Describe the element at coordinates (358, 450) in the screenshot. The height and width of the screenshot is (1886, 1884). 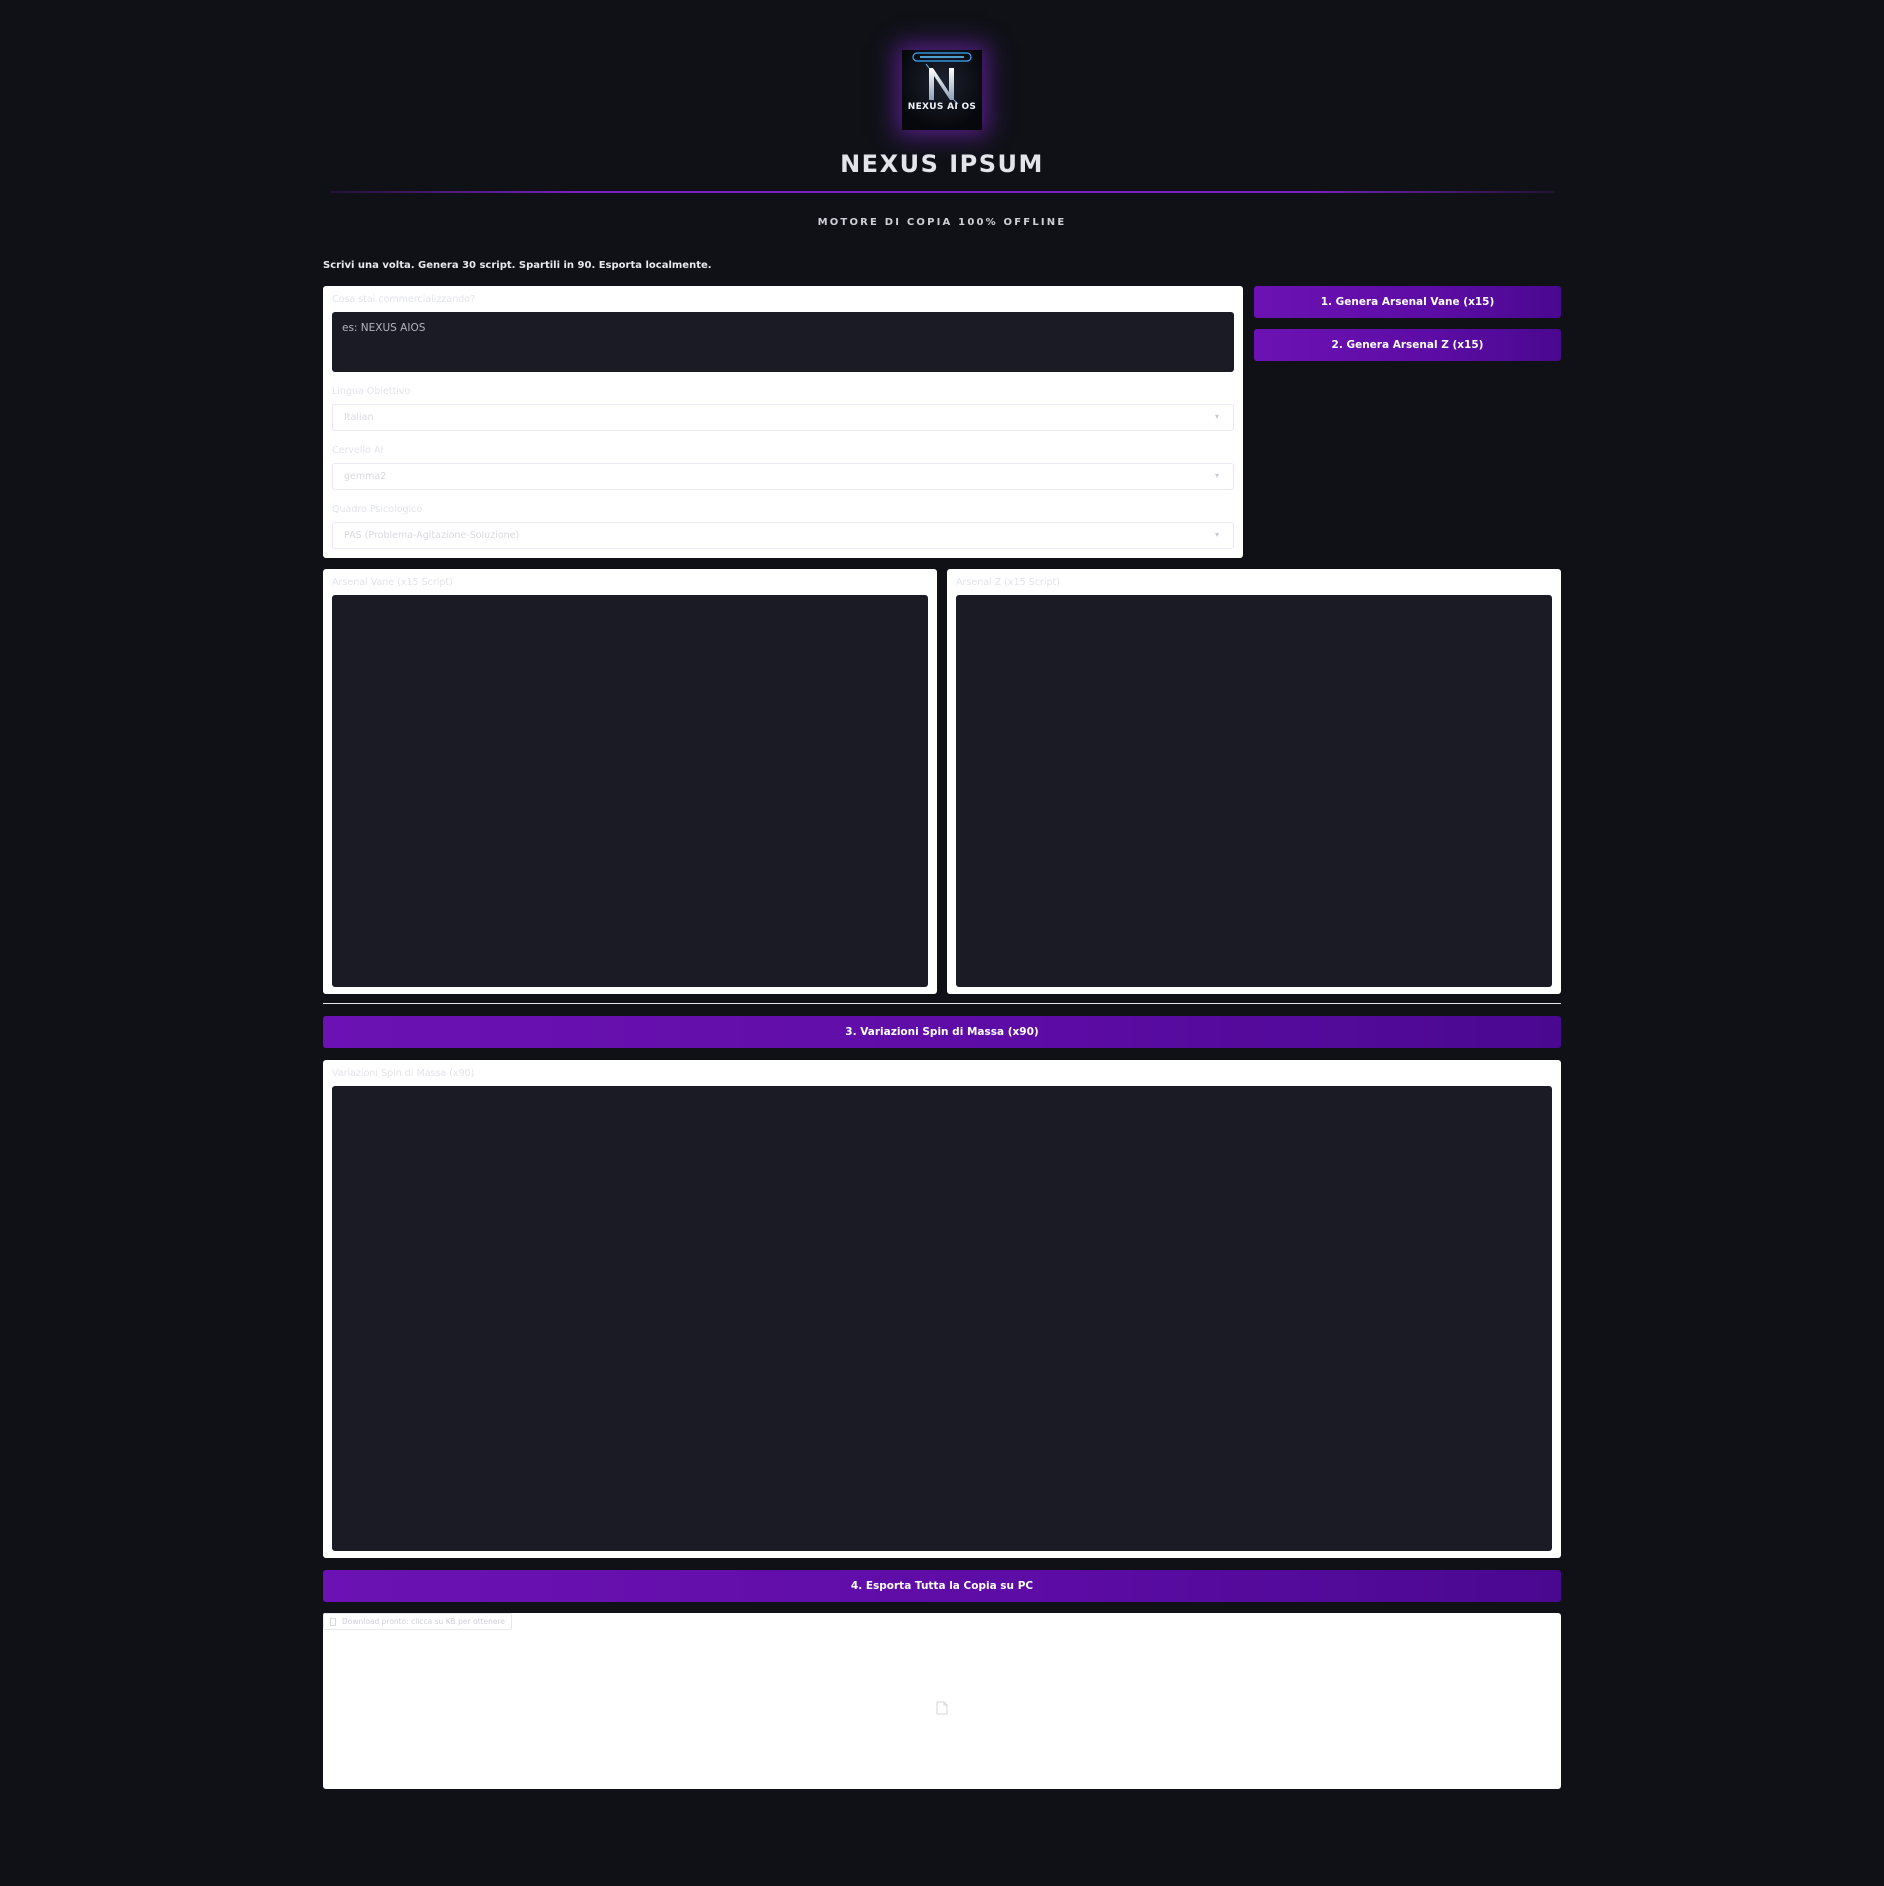
I see `brain-label: Cervello AI` at that location.